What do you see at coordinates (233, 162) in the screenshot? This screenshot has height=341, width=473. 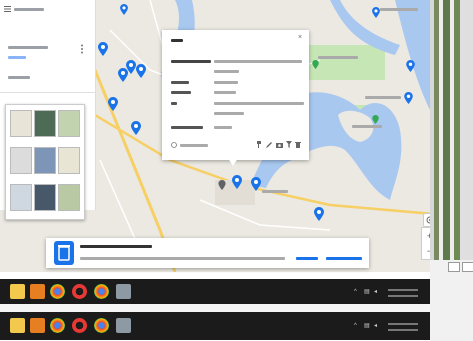 I see `popup-pointer` at bounding box center [233, 162].